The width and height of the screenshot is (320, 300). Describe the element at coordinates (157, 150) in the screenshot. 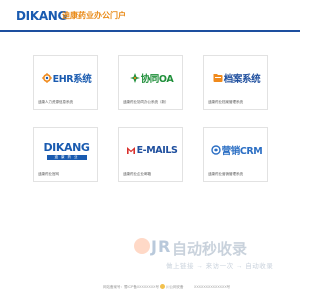

I see `email-logo-text: E-MAILS` at that location.